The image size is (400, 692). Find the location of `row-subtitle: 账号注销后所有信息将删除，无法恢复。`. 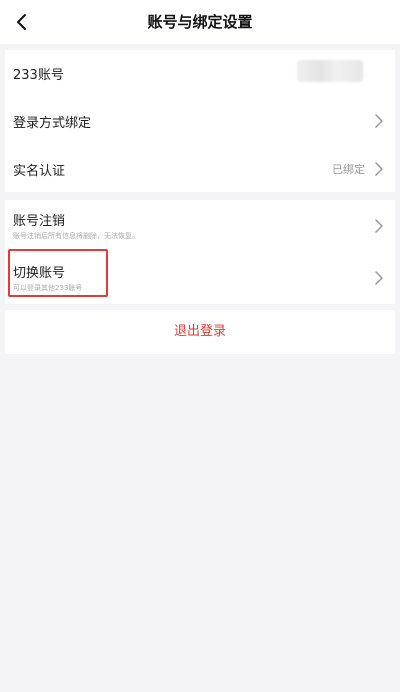

row-subtitle: 账号注销后所有信息将删除，无法恢复。 is located at coordinates (76, 236).